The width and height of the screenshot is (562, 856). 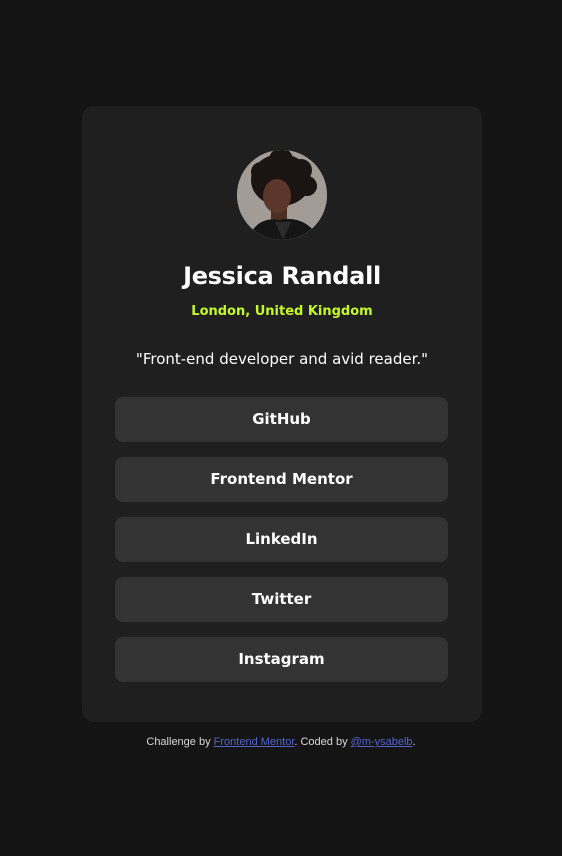 What do you see at coordinates (382, 742) in the screenshot?
I see `author-link: @m-ysabelb` at bounding box center [382, 742].